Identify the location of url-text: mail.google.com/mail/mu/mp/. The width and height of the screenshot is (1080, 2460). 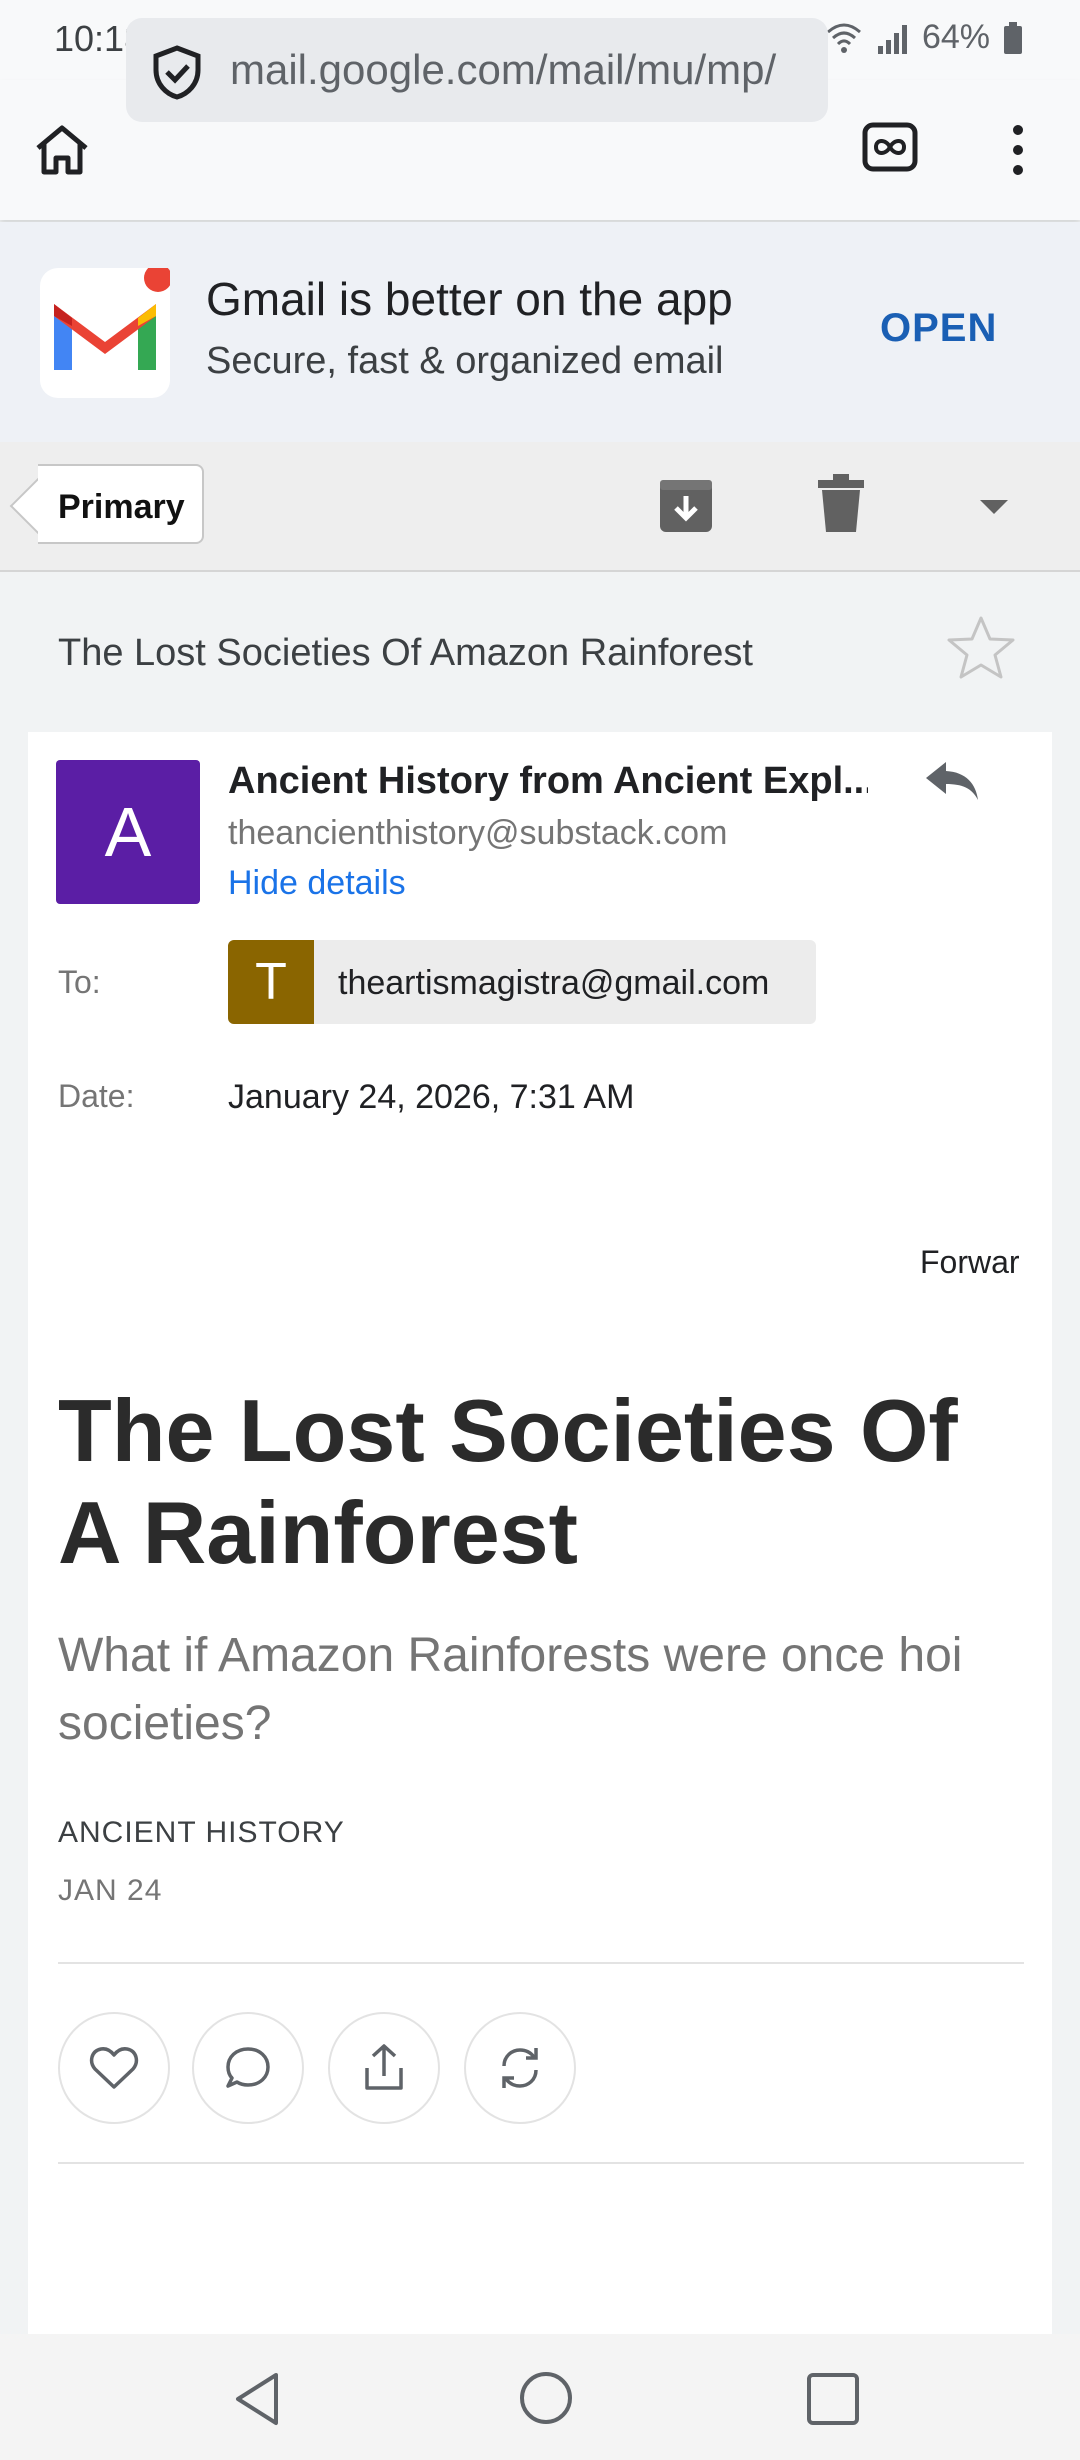
(503, 69).